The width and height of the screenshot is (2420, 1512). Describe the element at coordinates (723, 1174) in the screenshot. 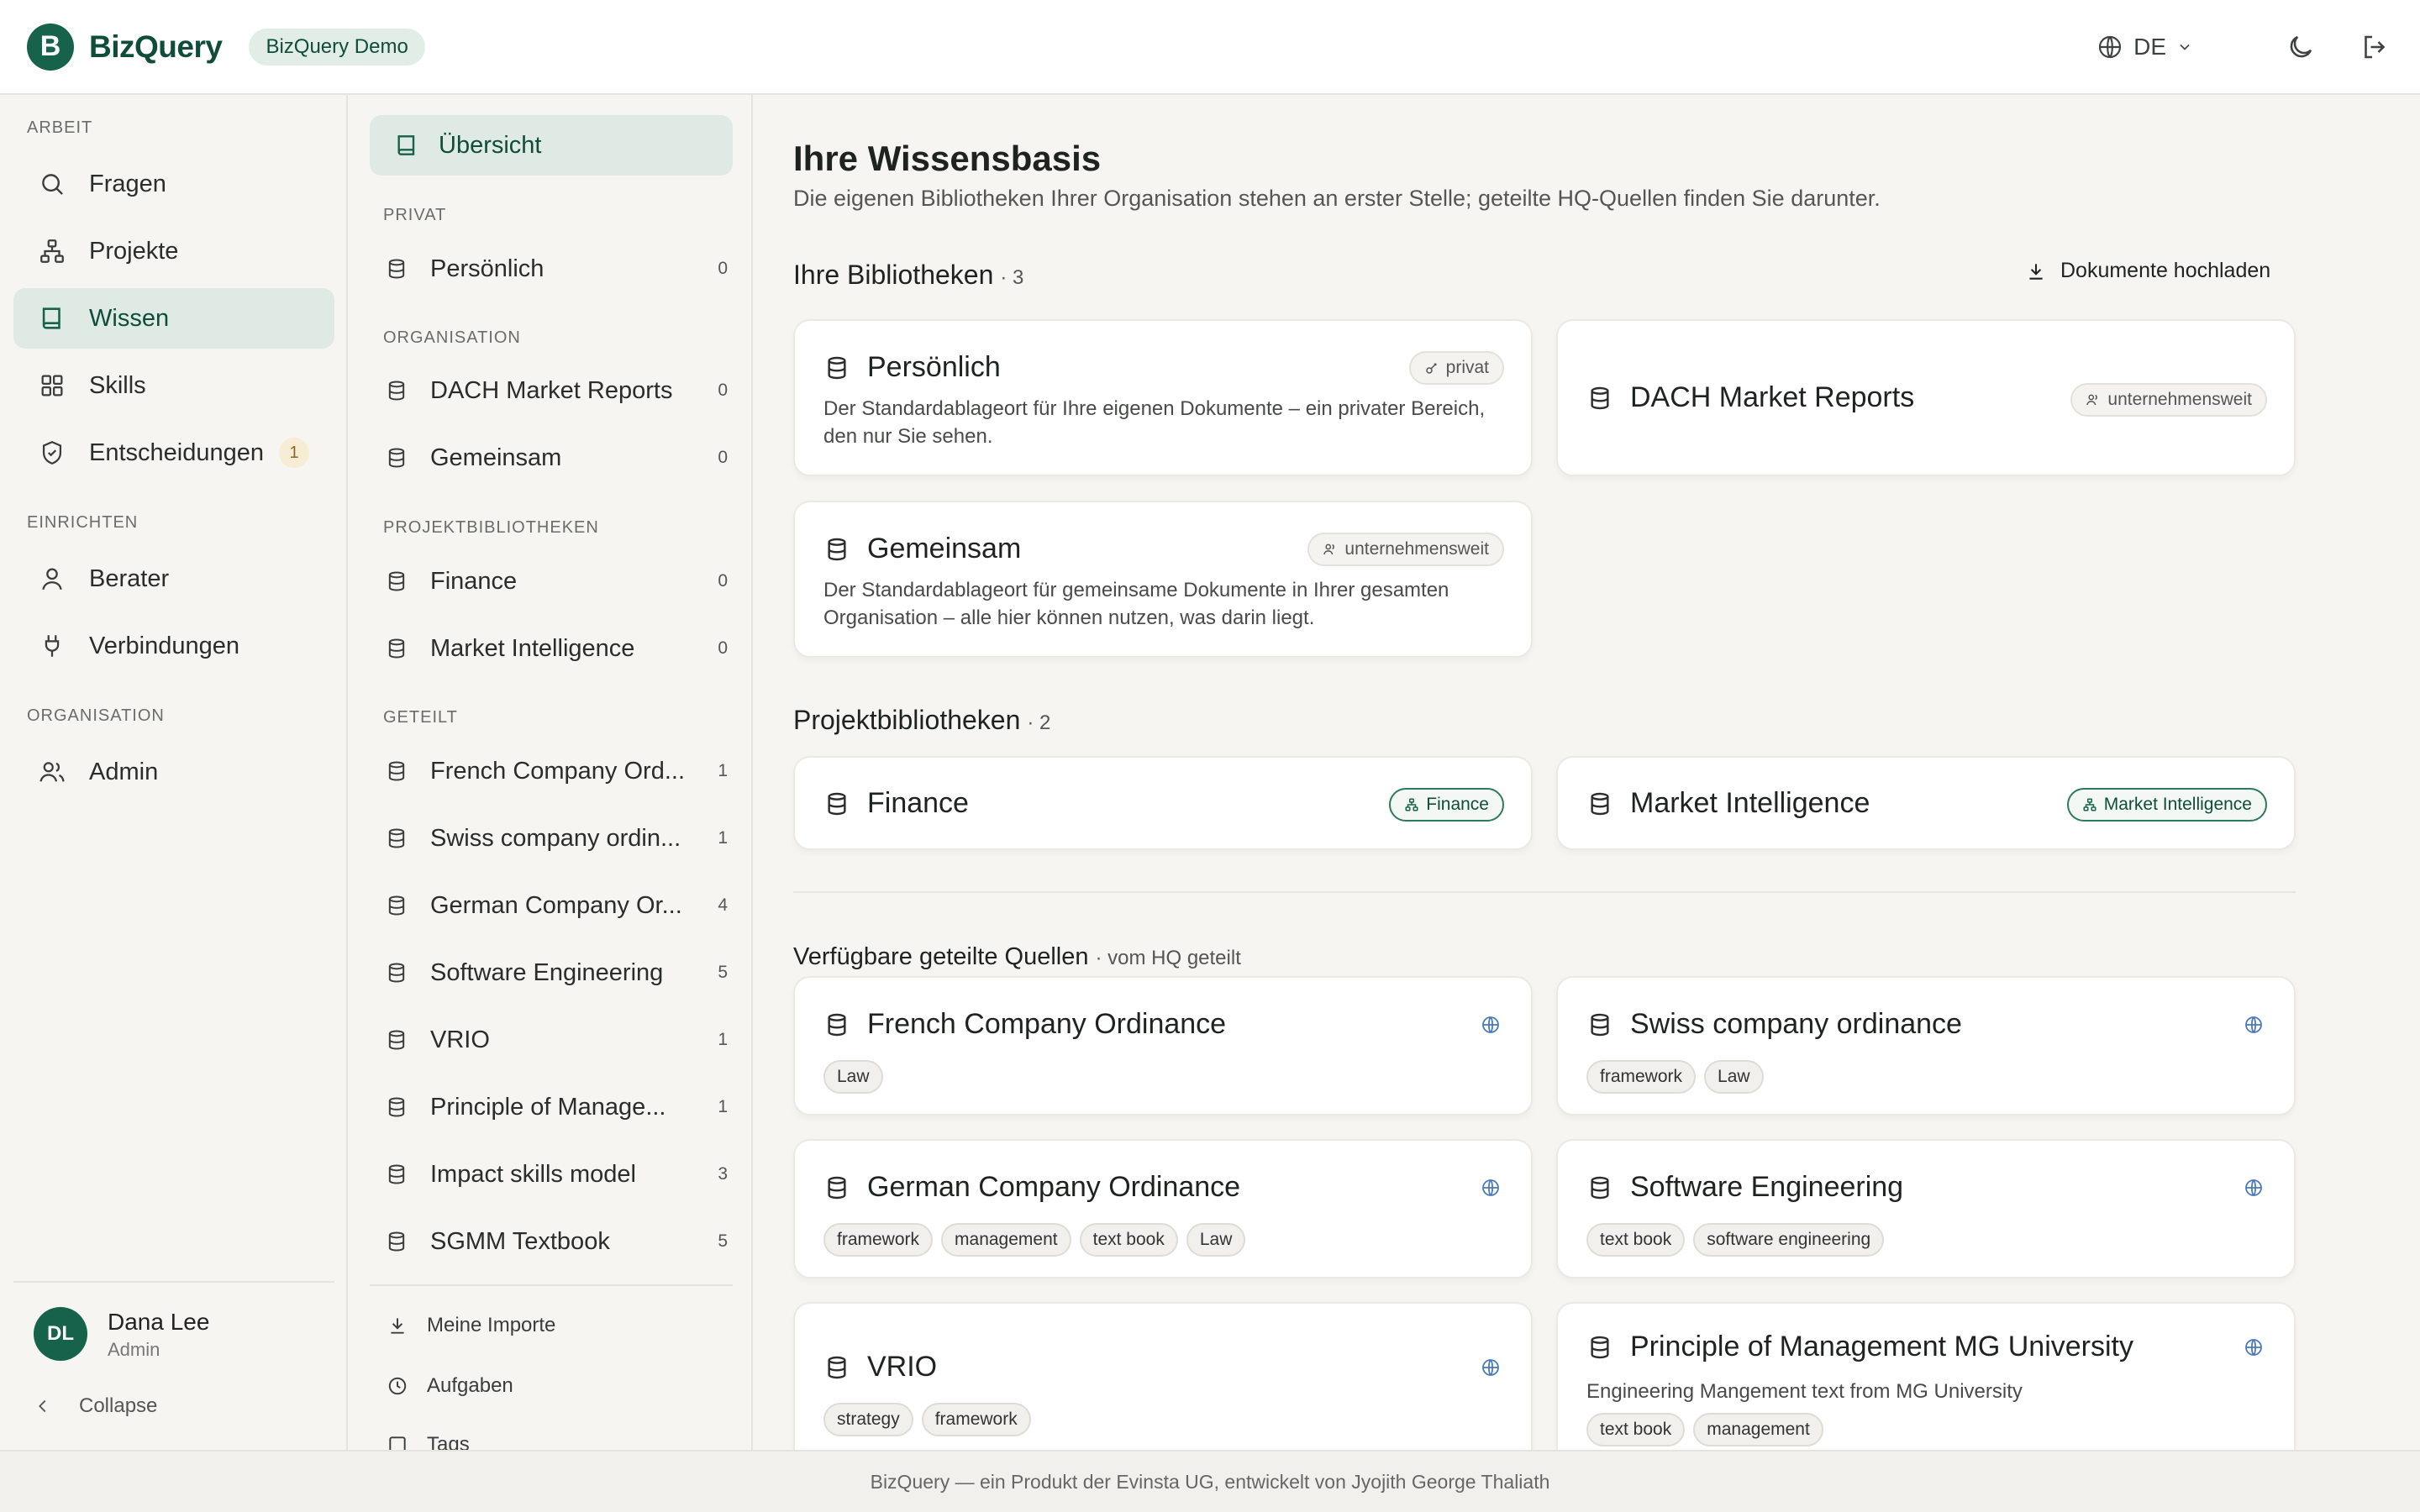

I see `library-count: 3` at that location.